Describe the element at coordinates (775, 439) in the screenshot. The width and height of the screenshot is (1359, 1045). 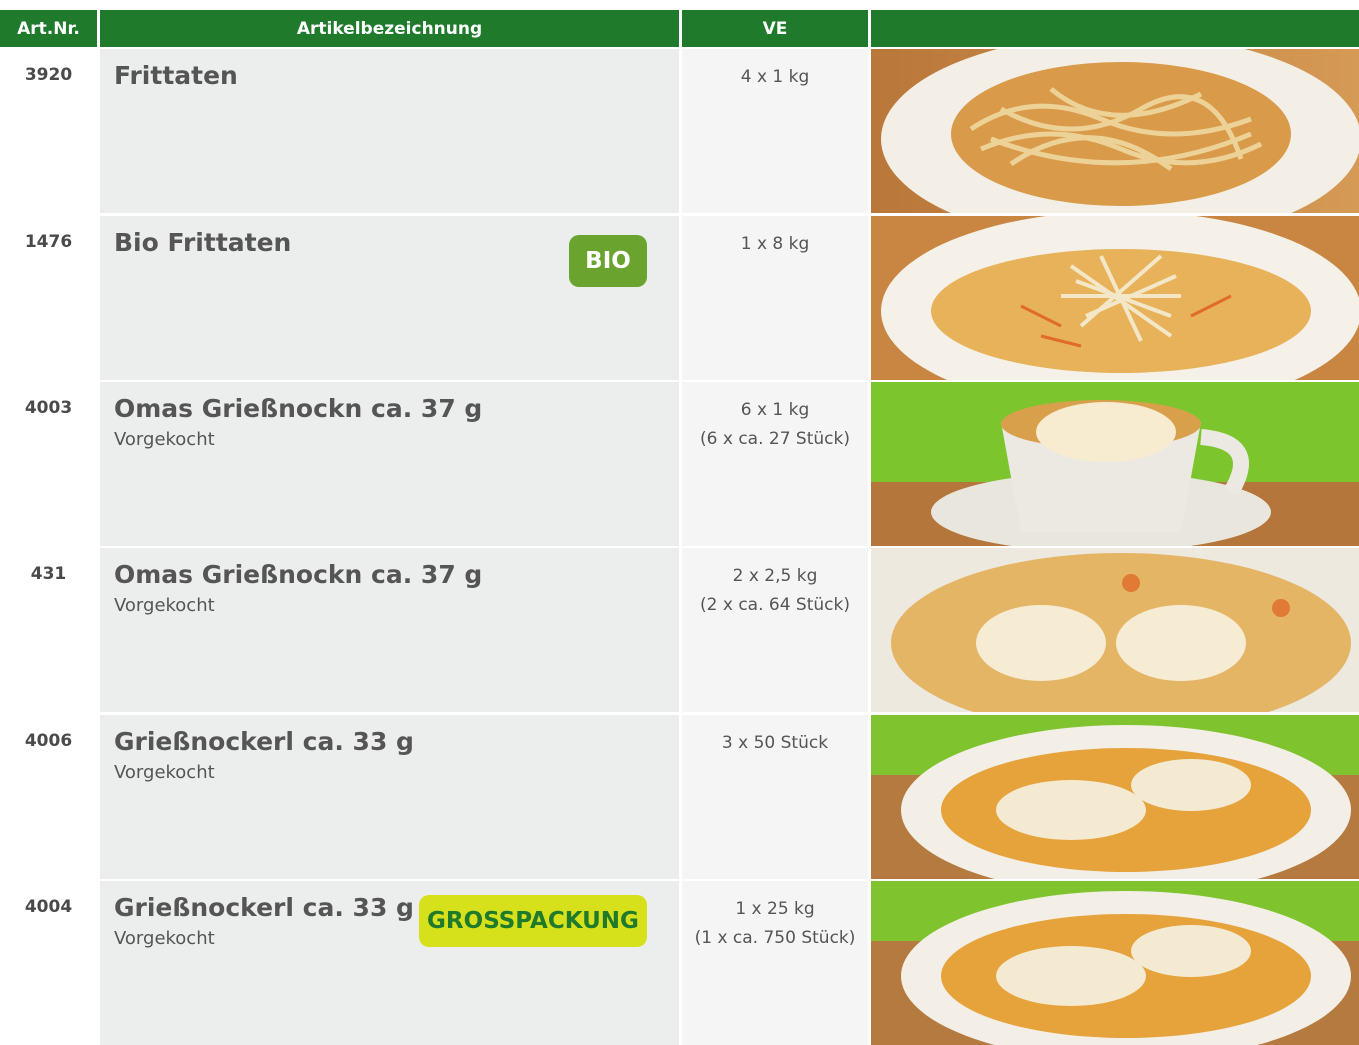
I see `ve-pieces: (6 x ca. 27 Stück)` at that location.